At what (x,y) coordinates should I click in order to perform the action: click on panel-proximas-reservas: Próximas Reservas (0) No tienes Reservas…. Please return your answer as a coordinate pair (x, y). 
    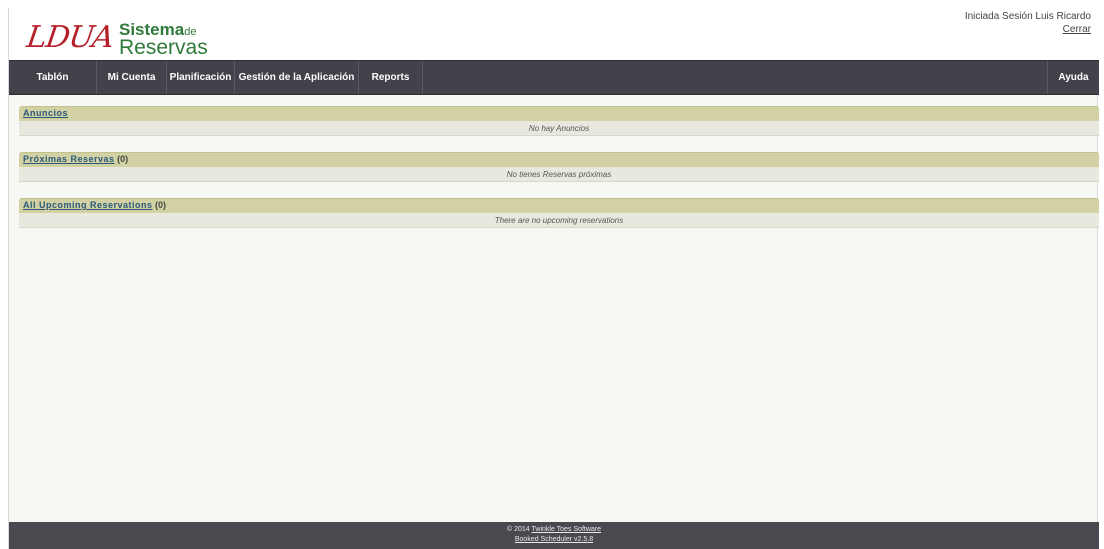
    Looking at the image, I should click on (559, 167).